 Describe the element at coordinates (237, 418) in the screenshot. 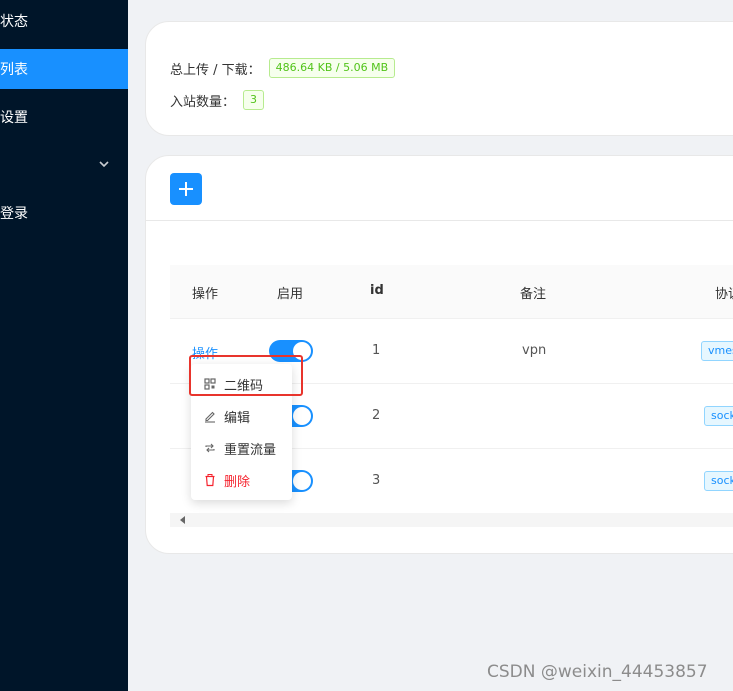

I see `dropdown-item-label: 编辑` at that location.